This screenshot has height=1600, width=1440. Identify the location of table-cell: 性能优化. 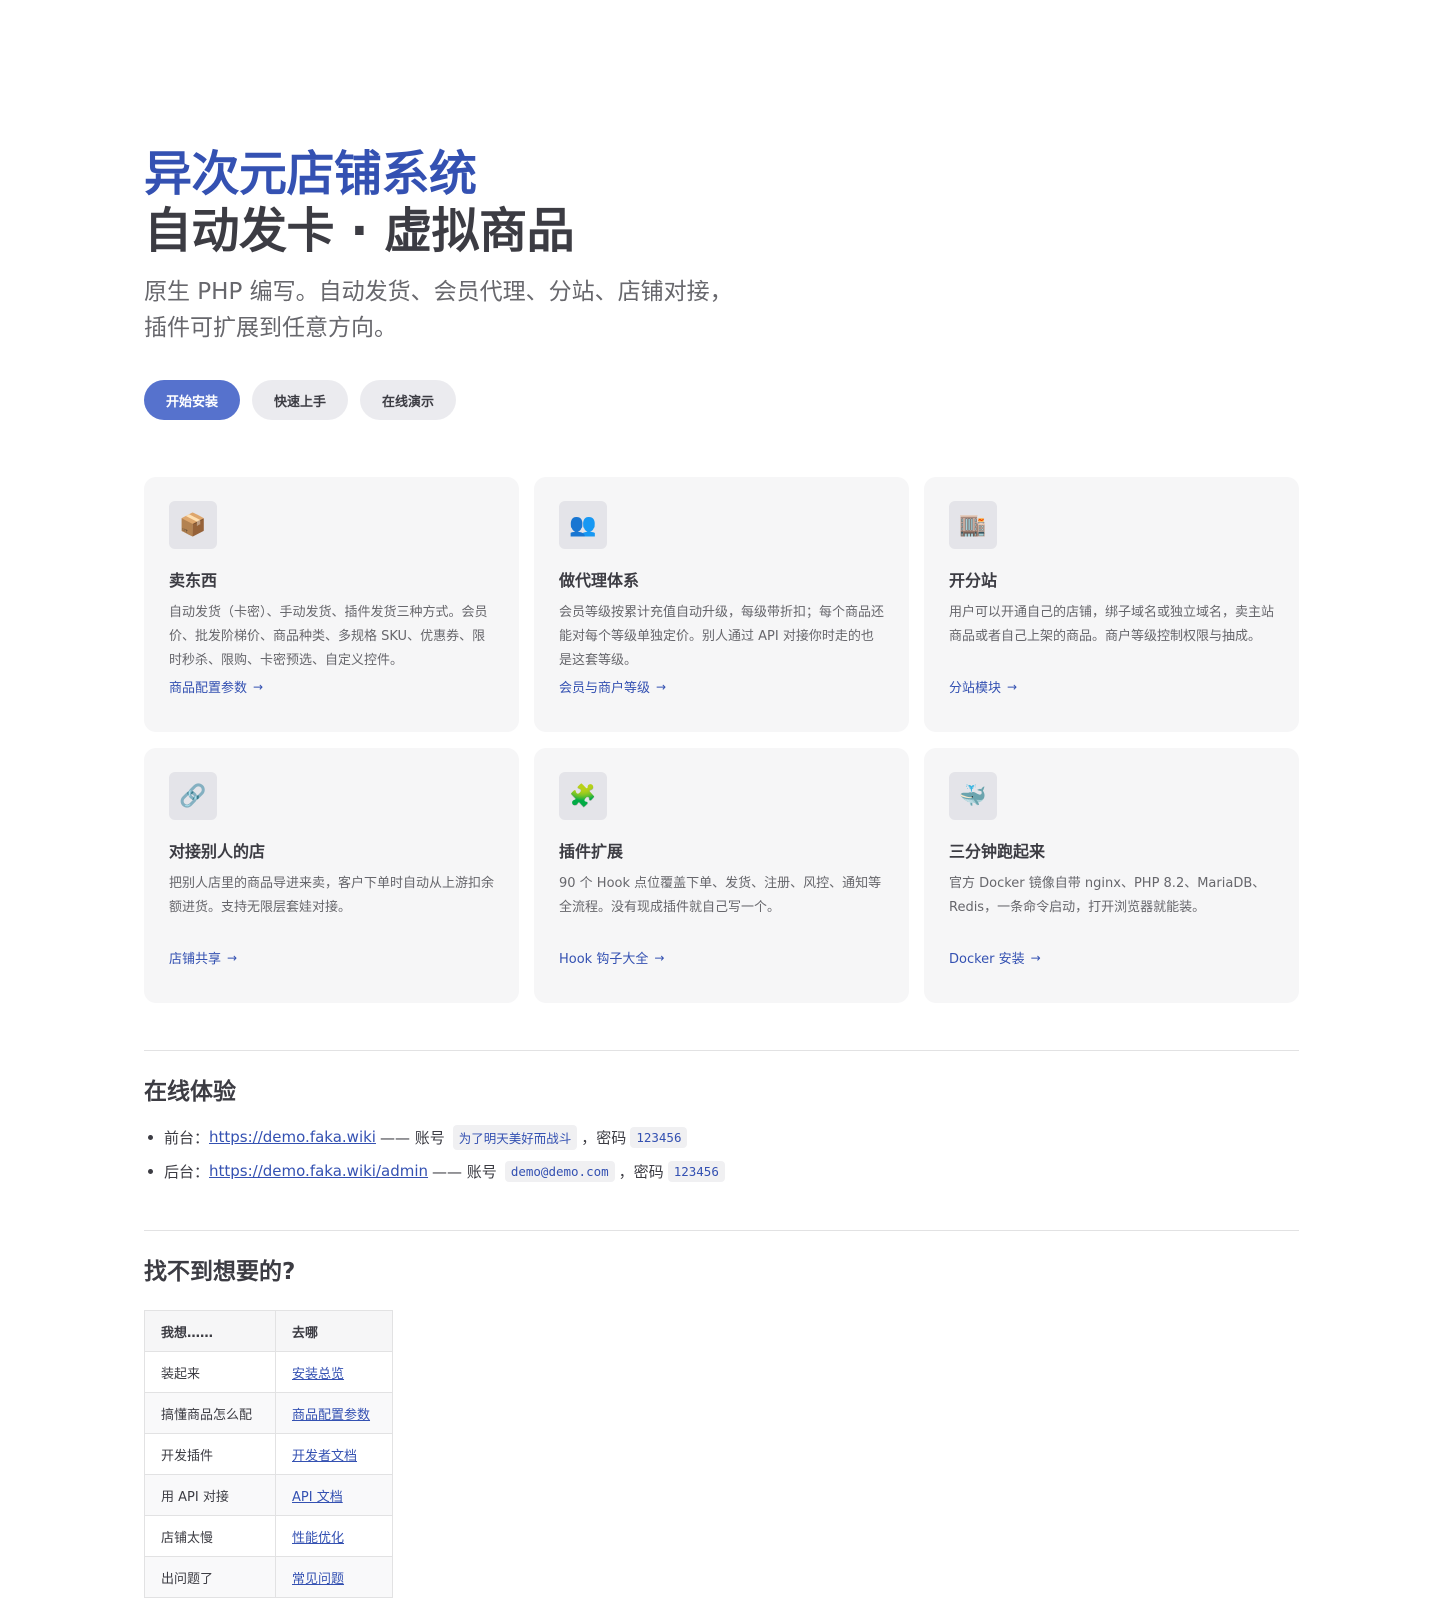
(334, 1536).